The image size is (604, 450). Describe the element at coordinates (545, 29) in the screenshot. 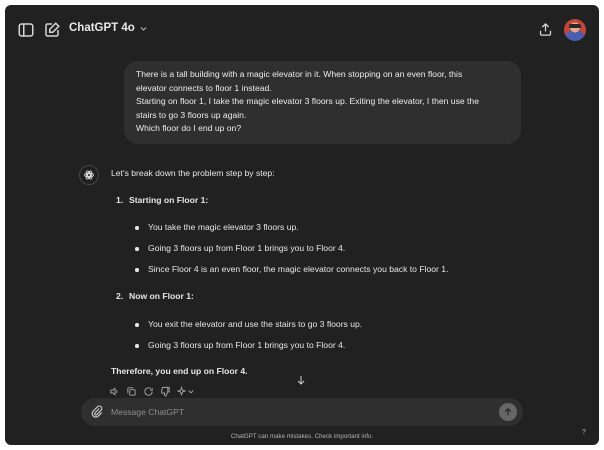

I see `share-icon` at that location.